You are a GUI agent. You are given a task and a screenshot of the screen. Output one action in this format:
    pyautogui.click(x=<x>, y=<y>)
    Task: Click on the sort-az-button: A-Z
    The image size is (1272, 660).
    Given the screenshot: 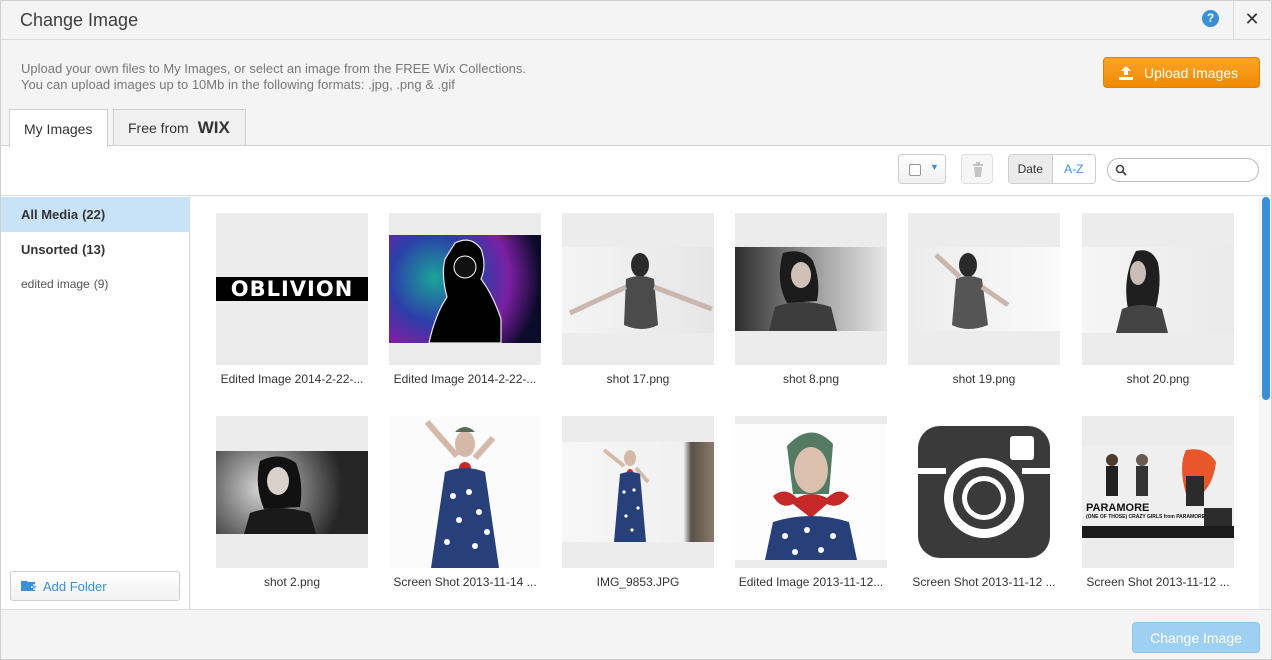 What is the action you would take?
    pyautogui.click(x=1074, y=169)
    